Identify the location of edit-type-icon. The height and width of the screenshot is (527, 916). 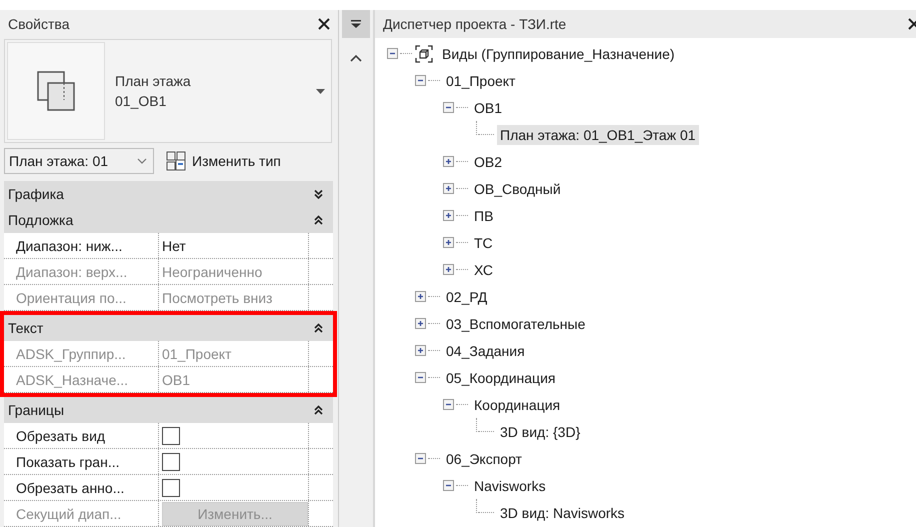
(176, 160).